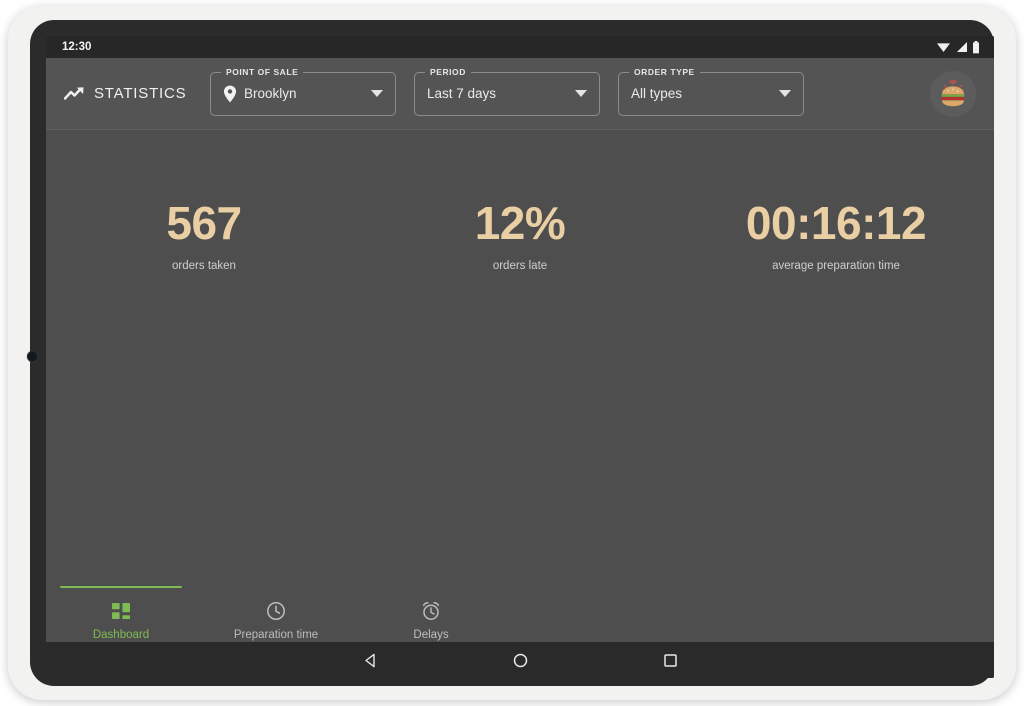 The width and height of the screenshot is (1024, 706). Describe the element at coordinates (204, 266) in the screenshot. I see `kpi-orders-taken-label: orders taken` at that location.